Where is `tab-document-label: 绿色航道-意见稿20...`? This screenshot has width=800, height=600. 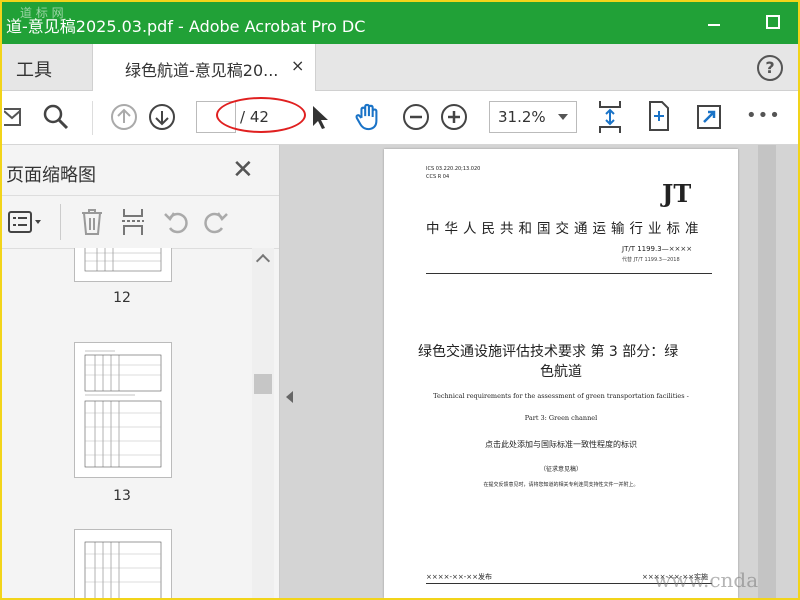 tab-document-label: 绿色航道-意见稿20... is located at coordinates (202, 70).